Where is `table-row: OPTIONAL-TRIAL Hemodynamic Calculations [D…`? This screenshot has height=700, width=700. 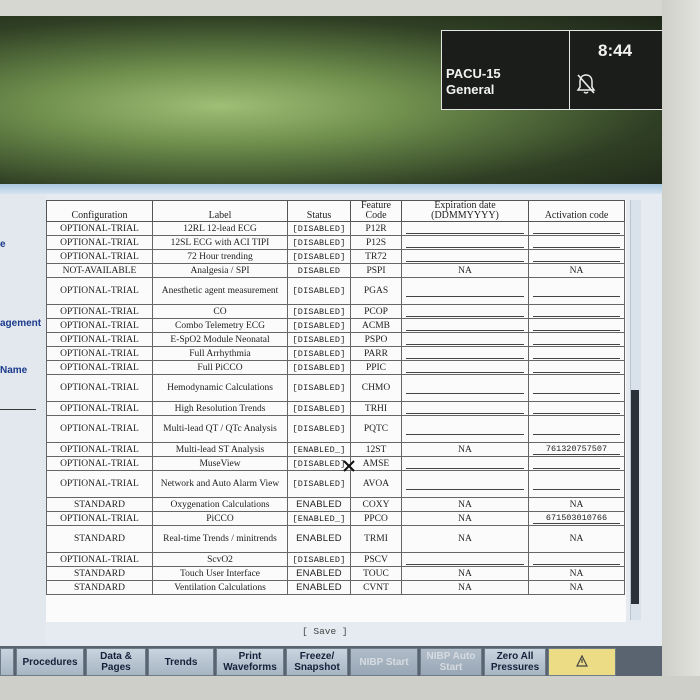 table-row: OPTIONAL-TRIAL Hemodynamic Calculations [D… is located at coordinates (335, 388).